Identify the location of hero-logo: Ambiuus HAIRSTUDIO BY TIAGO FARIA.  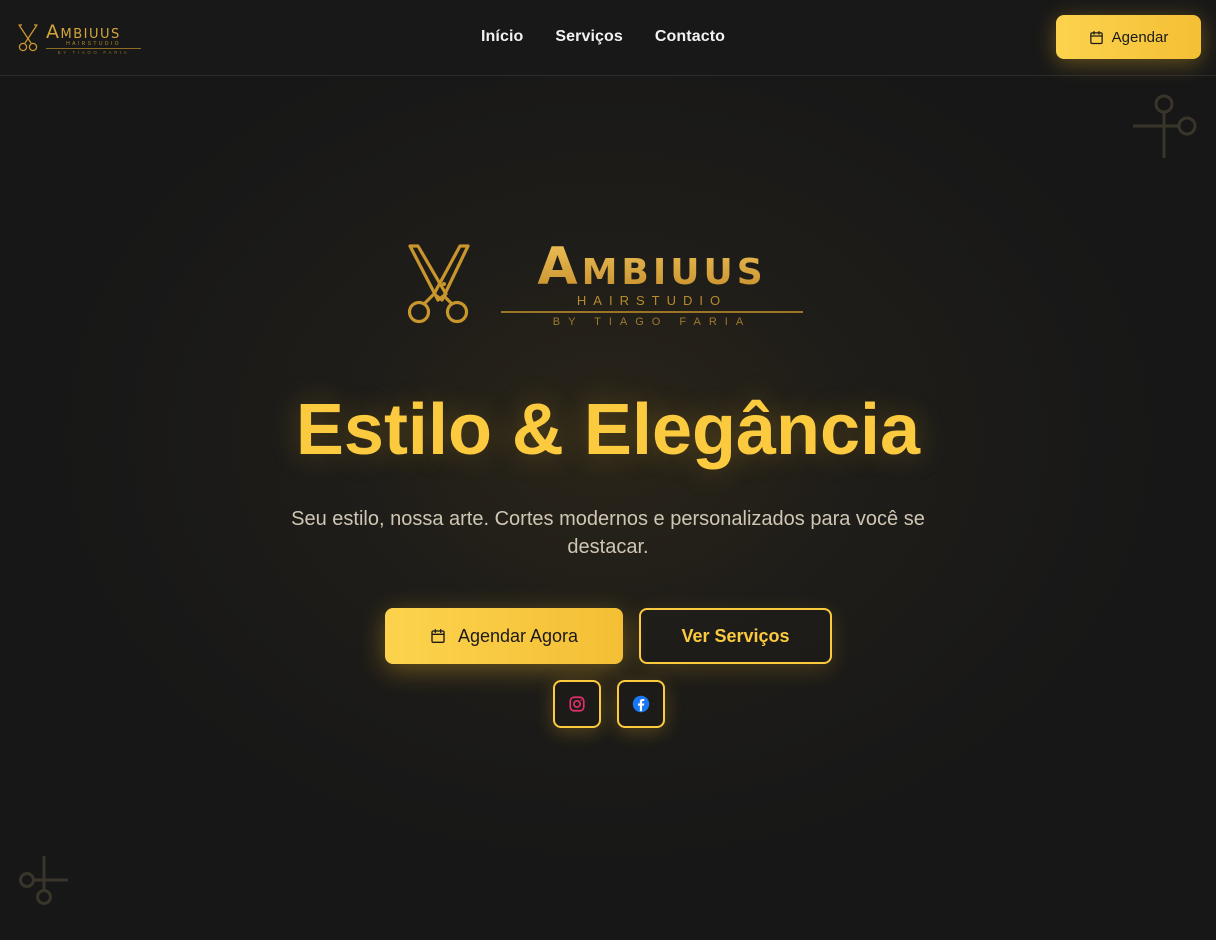
(606, 288).